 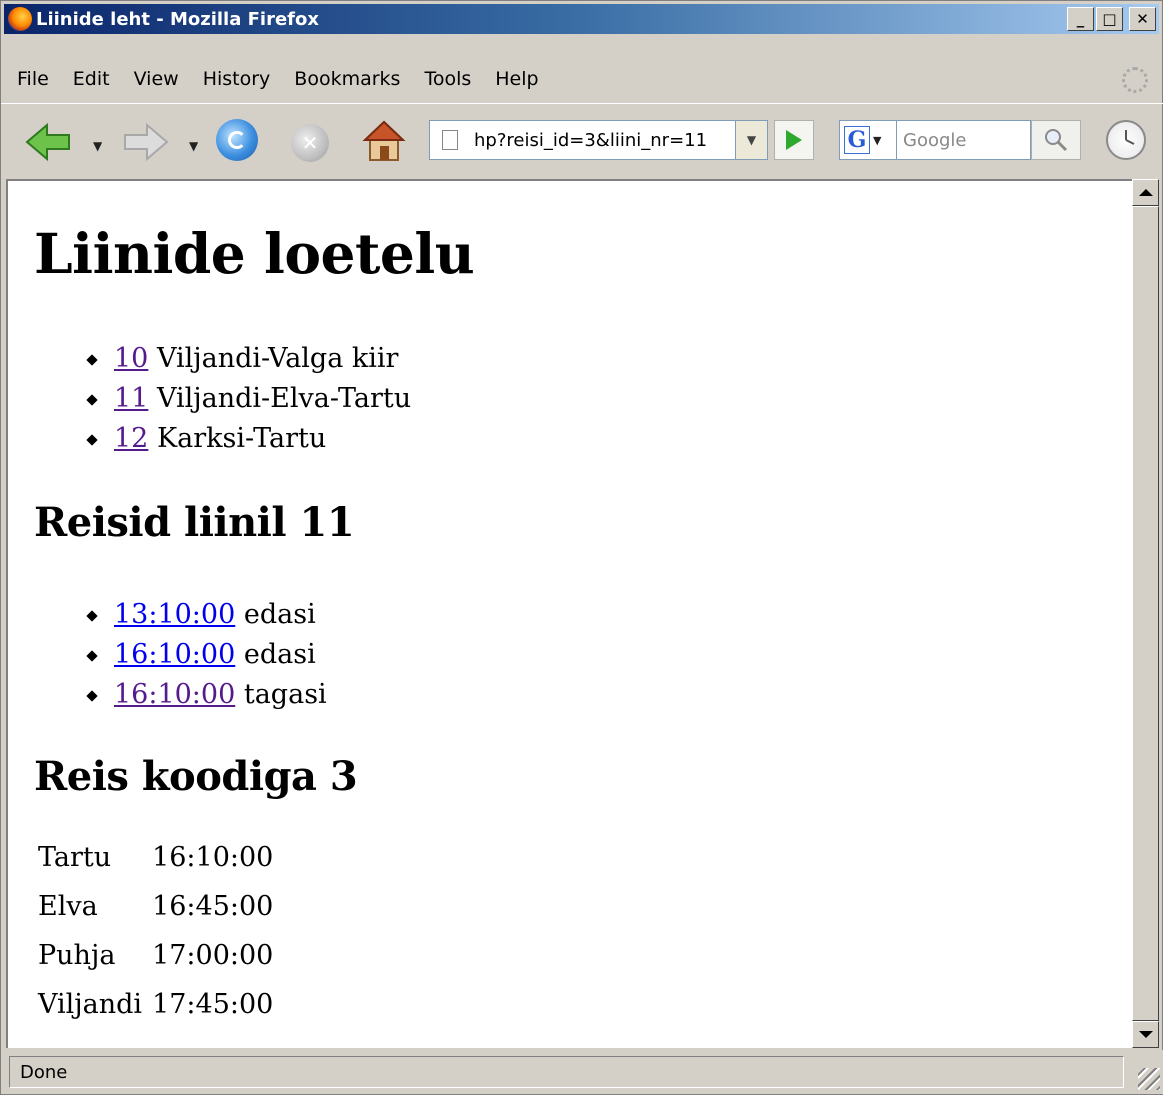 What do you see at coordinates (68, 906) in the screenshot?
I see `stop-name: Elva` at bounding box center [68, 906].